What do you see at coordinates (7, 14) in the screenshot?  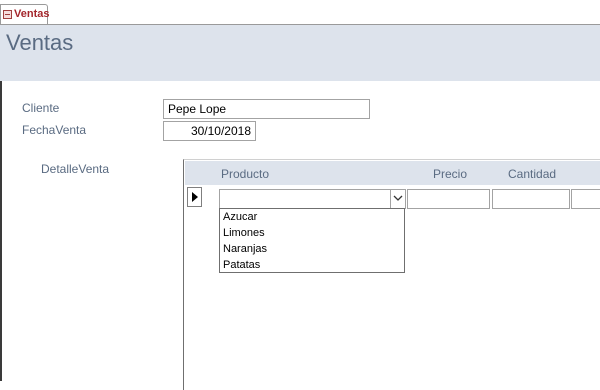 I see `form-icon` at bounding box center [7, 14].